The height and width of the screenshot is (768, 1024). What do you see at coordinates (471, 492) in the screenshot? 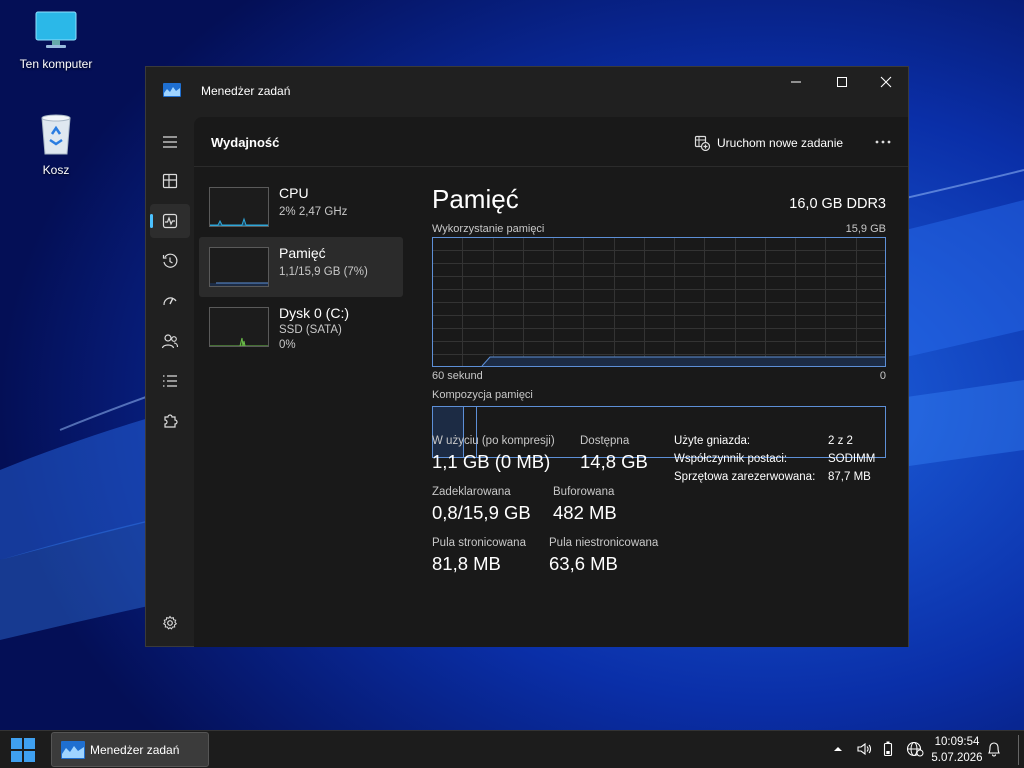
I see `stat-label: Zadeklarowana` at bounding box center [471, 492].